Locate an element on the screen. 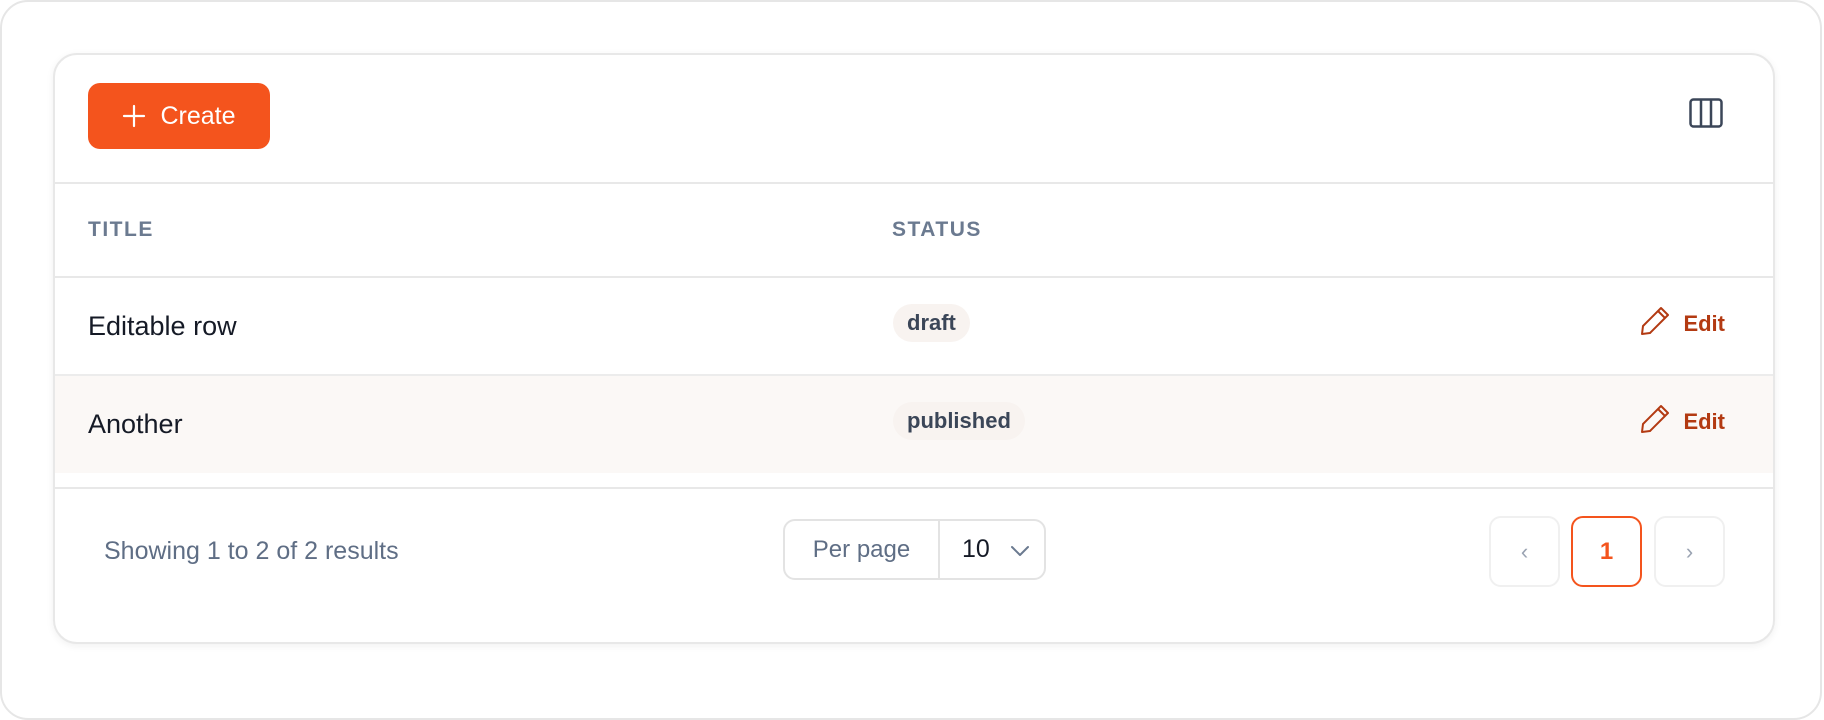 The width and height of the screenshot is (1824, 720). status-badge: published is located at coordinates (959, 421).